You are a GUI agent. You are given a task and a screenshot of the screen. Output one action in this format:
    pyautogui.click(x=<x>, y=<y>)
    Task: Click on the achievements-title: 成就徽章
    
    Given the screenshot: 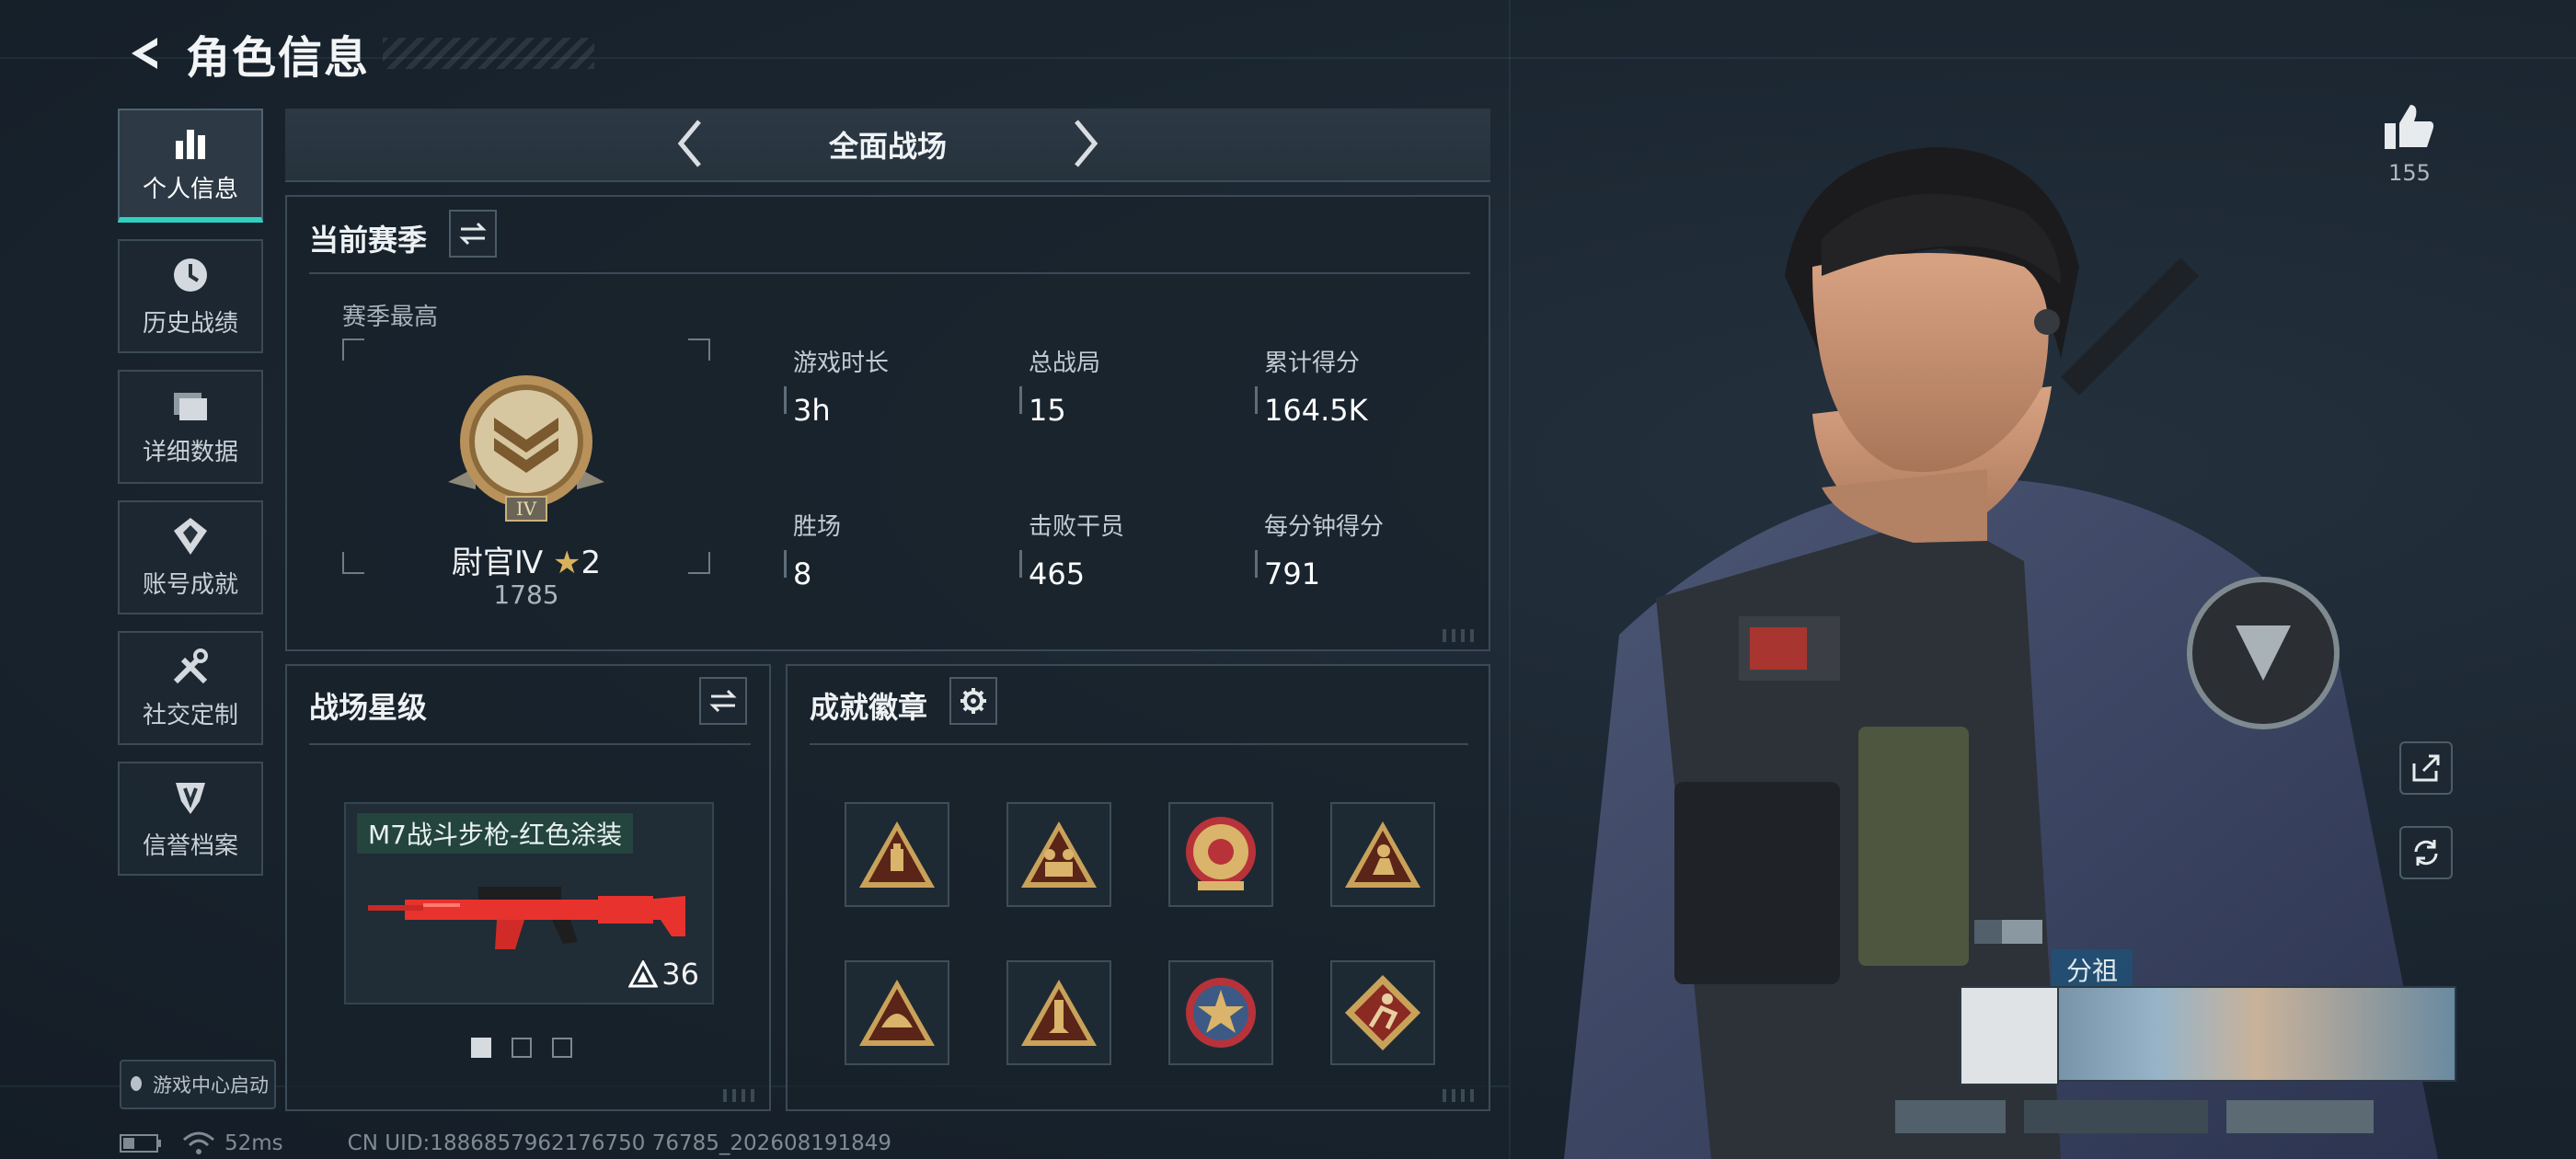 What is the action you would take?
    pyautogui.click(x=869, y=707)
    